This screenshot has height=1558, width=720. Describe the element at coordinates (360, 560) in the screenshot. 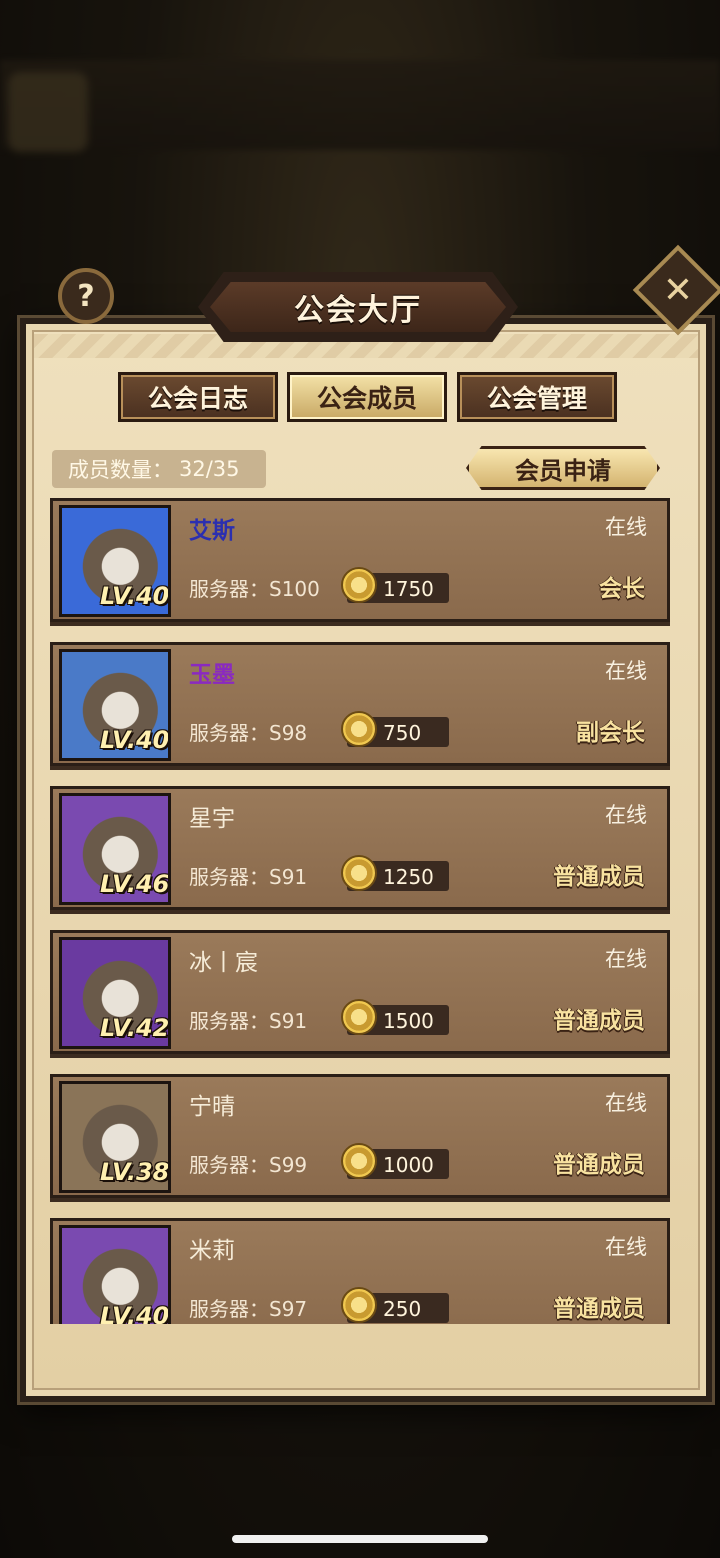

I see `member-card: LV.40 艾斯 在线 服务器：S100 1750 会长` at that location.